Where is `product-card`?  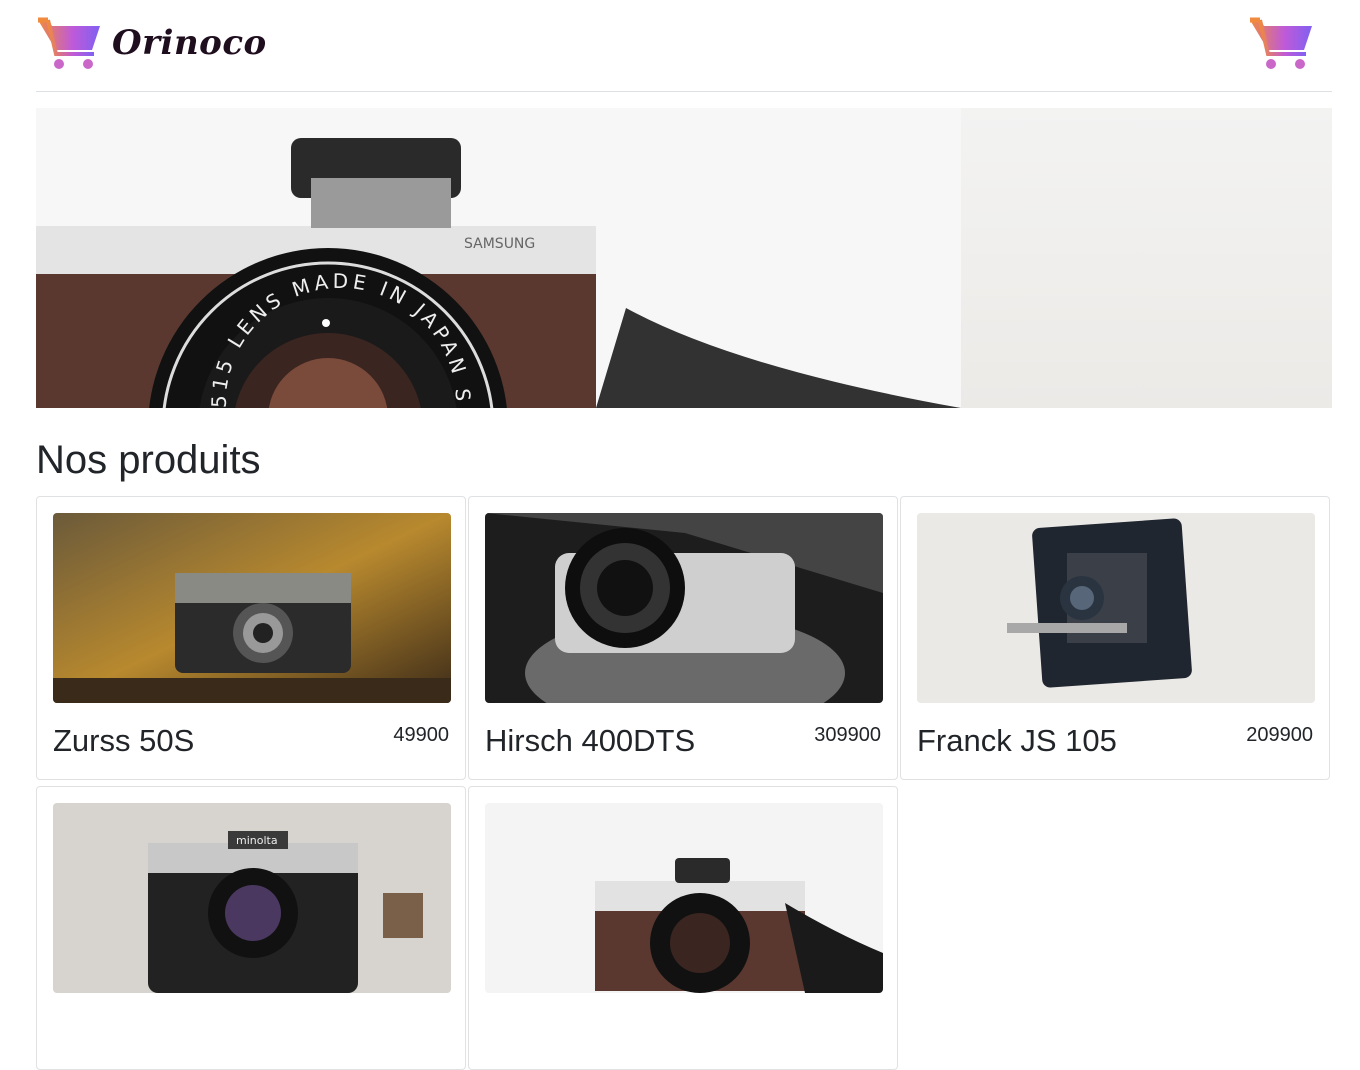
product-card is located at coordinates (683, 928).